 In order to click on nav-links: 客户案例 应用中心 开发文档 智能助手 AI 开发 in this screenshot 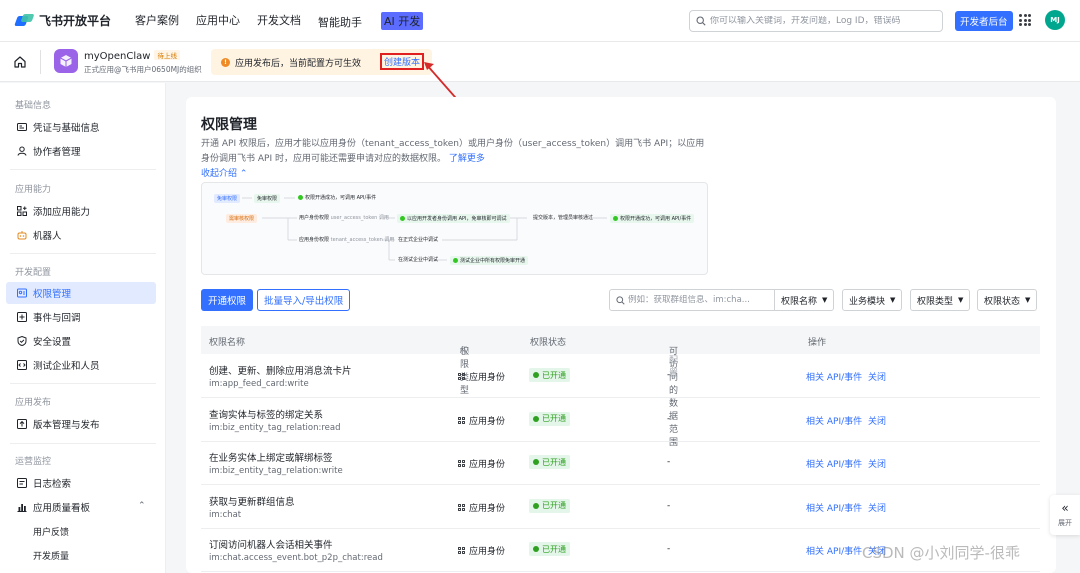, I will do `click(296, 20)`.